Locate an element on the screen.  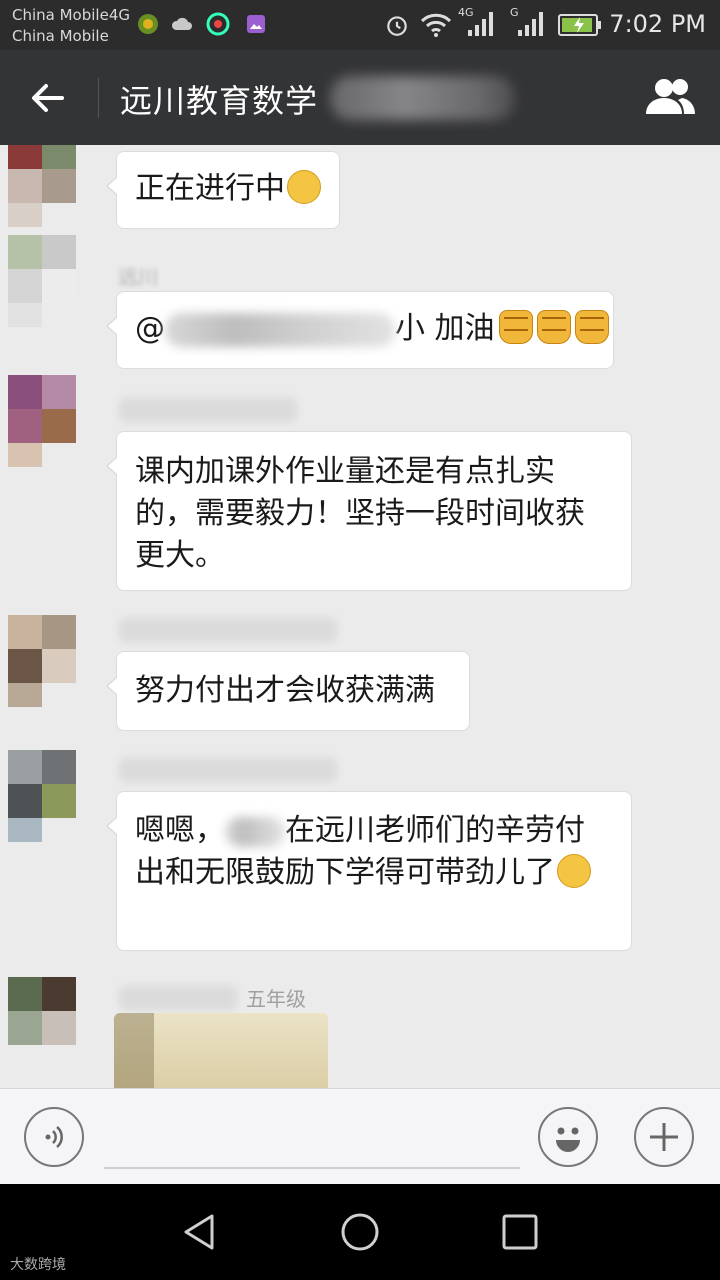
message-bubble: 嗯嗯， 在远川老师们的辛劳付出和无限鼓励下学得可带劲儿了 is located at coordinates (369, 871).